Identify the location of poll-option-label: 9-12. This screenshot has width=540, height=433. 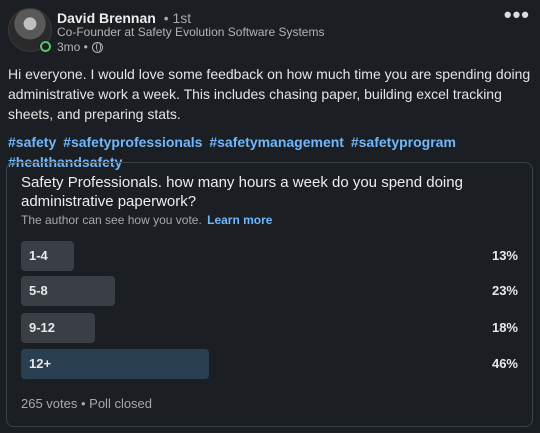
(42, 327).